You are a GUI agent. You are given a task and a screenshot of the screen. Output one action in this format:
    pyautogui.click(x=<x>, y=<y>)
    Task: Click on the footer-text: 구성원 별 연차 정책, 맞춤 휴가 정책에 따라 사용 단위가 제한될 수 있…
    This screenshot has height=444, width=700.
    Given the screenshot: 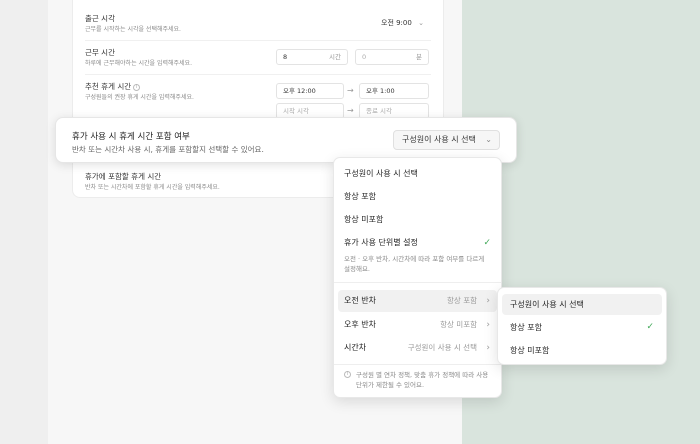 What is the action you would take?
    pyautogui.click(x=422, y=380)
    